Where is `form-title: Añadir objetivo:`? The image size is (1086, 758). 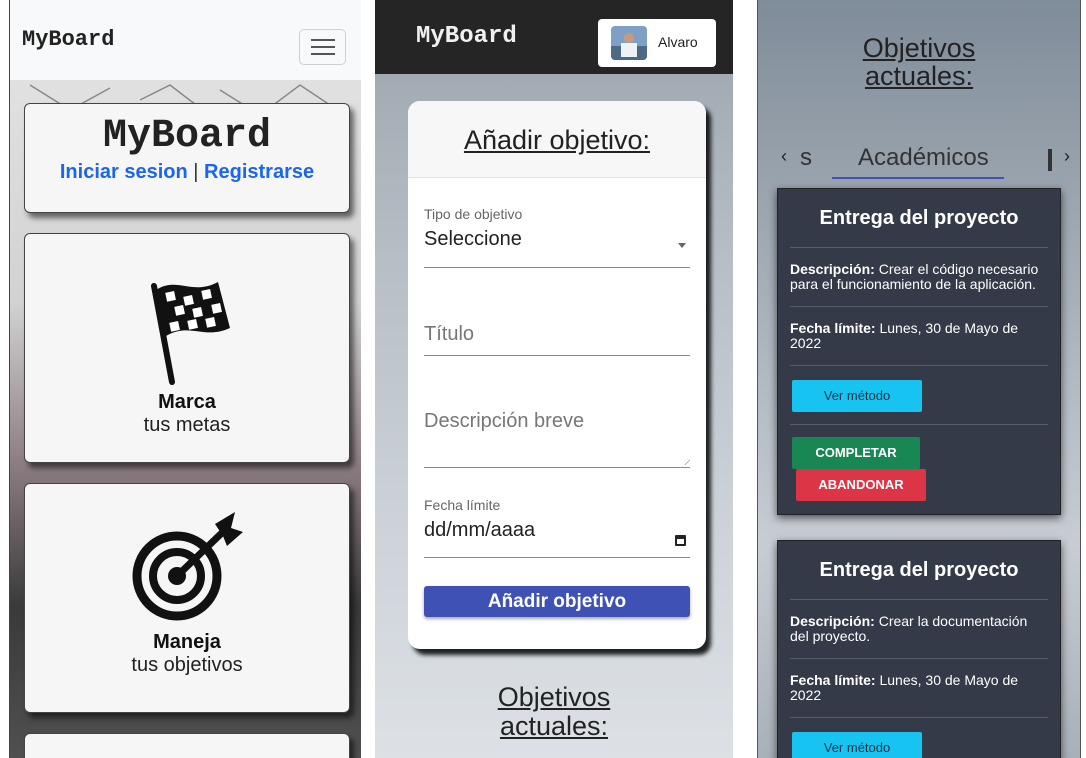
form-title: Añadir objetivo: is located at coordinates (557, 140).